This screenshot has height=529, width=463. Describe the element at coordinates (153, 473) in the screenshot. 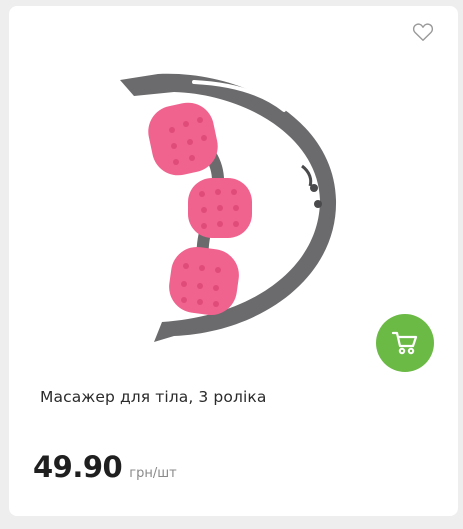

I see `price-unit: грн/шт` at that location.